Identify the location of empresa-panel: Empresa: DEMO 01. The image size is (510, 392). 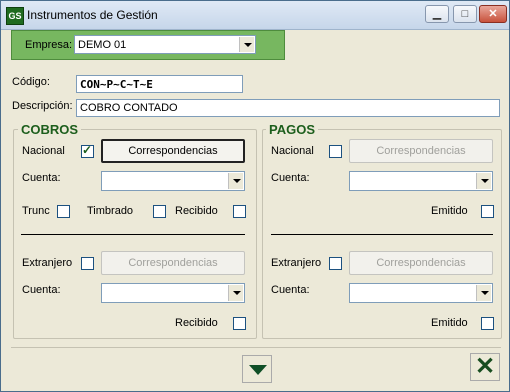
(148, 45).